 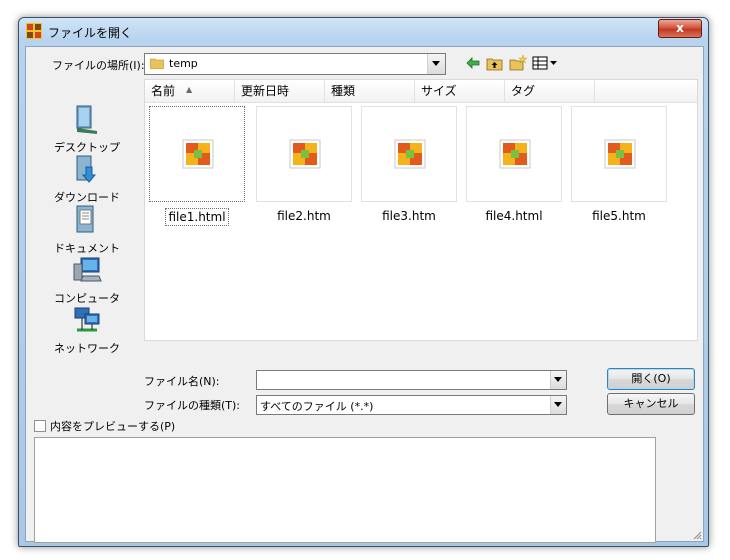 What do you see at coordinates (85, 219) in the screenshot?
I see `documents-icon` at bounding box center [85, 219].